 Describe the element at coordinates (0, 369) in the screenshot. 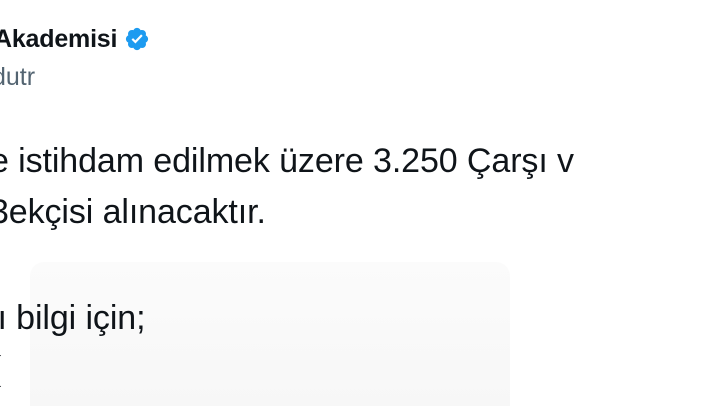

I see `tweet-text-line-4: (` at that location.